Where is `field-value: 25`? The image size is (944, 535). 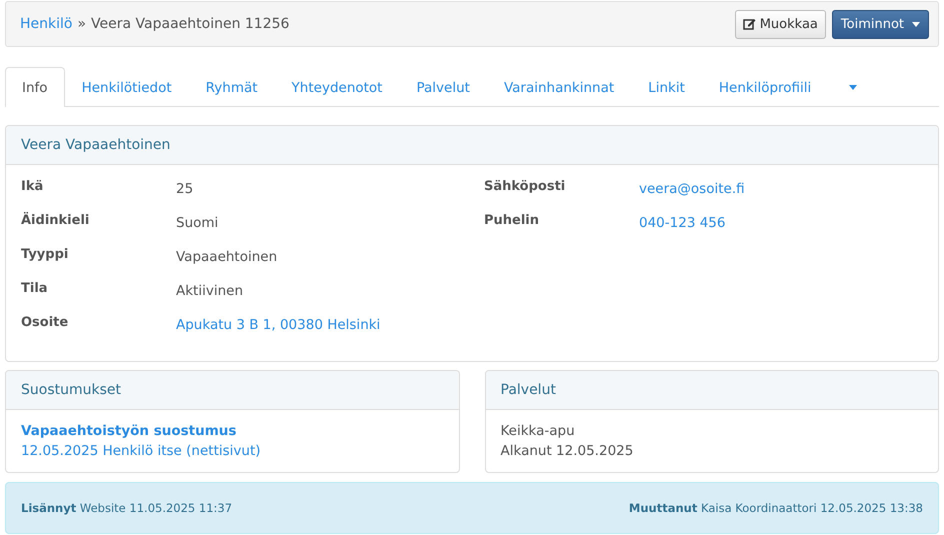
field-value: 25 is located at coordinates (185, 189).